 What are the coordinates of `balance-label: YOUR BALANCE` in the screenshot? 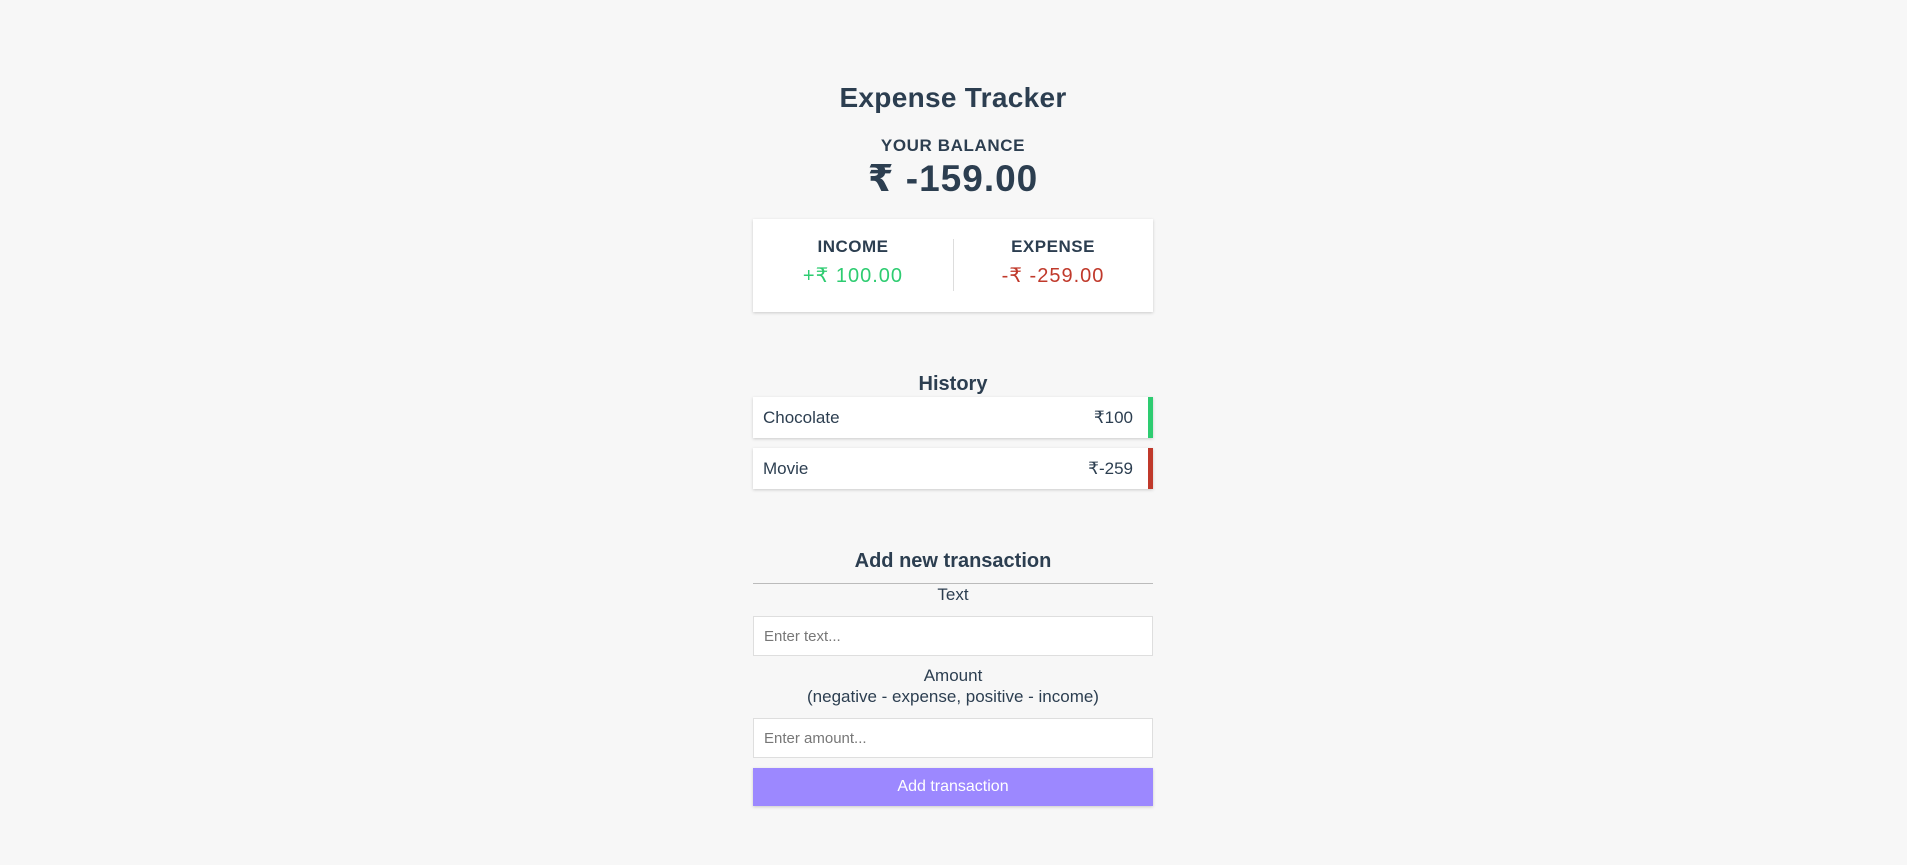 It's located at (953, 145).